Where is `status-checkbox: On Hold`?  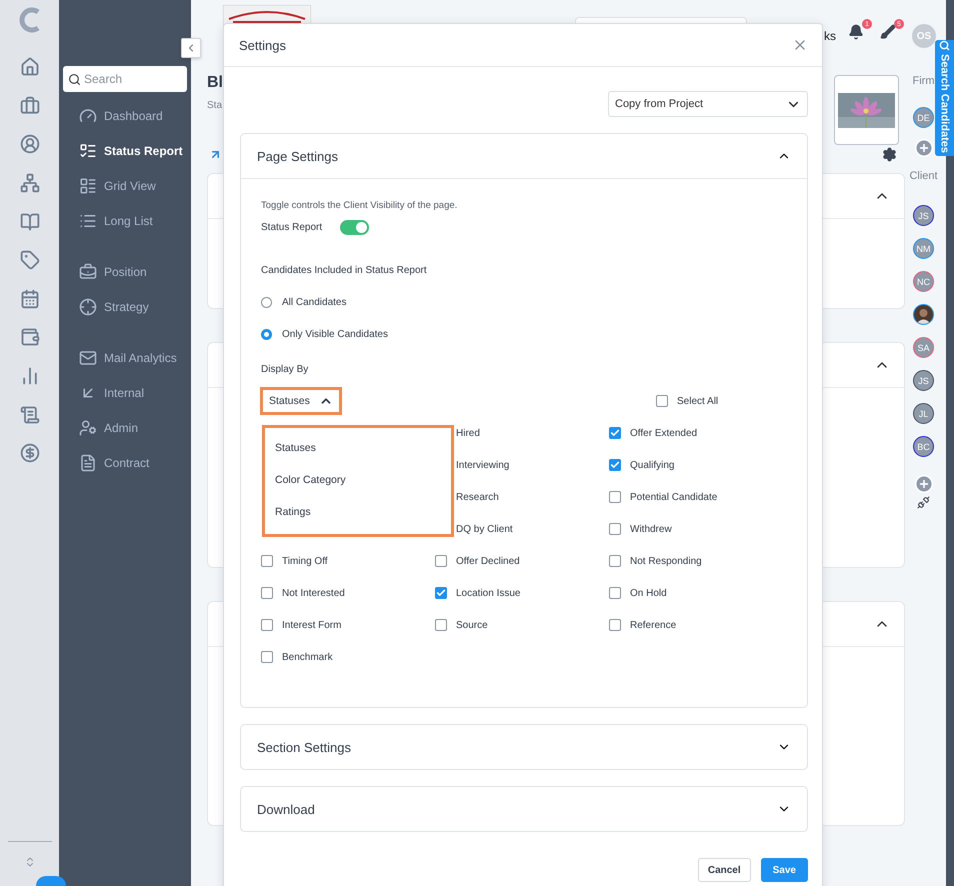
status-checkbox: On Hold is located at coordinates (696, 593).